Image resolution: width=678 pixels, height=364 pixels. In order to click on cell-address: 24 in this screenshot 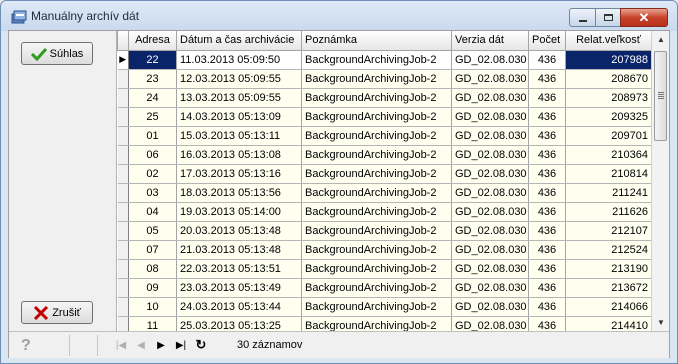, I will do `click(152, 98)`.